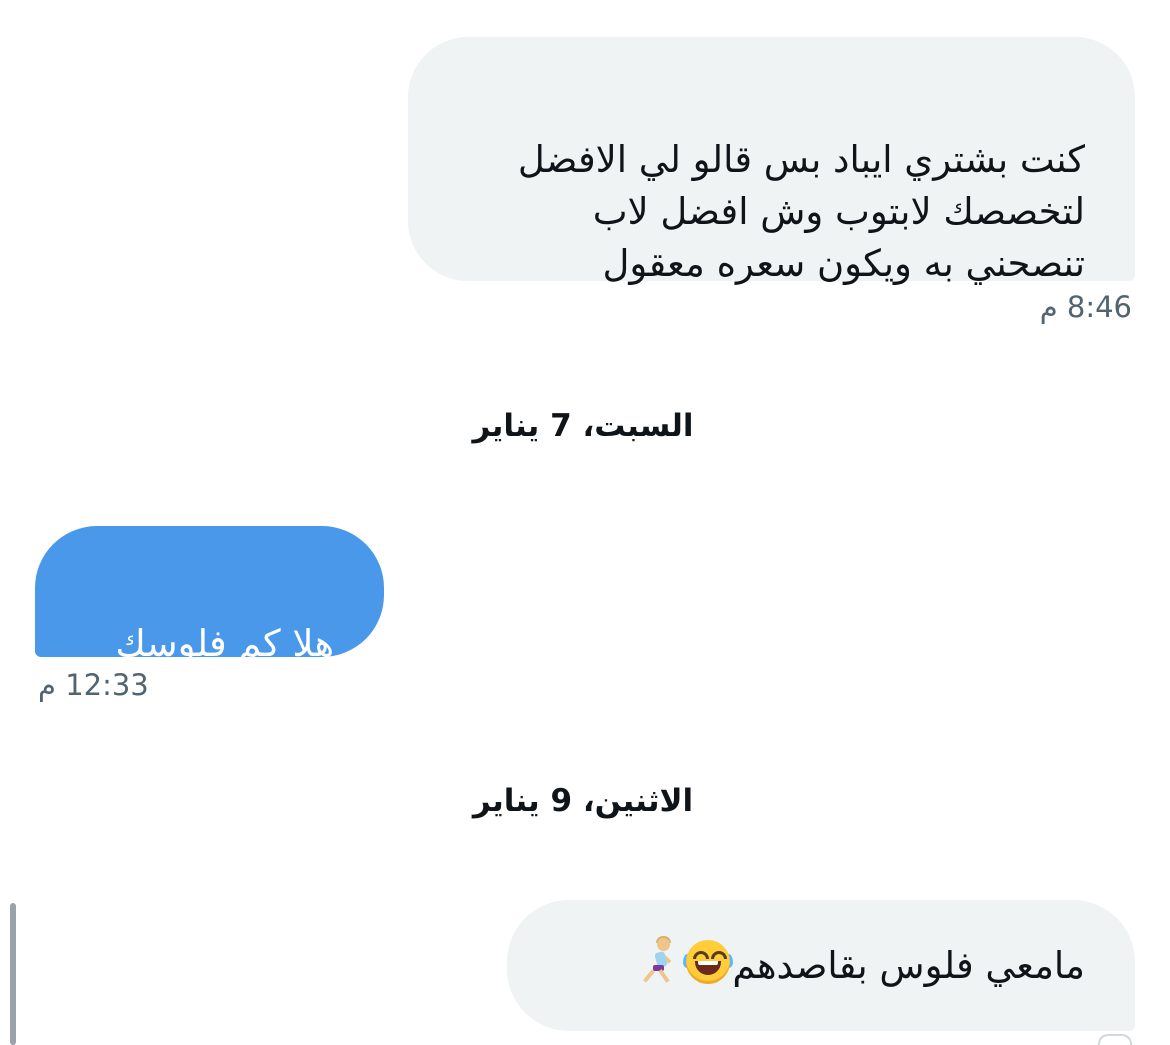 This screenshot has height=1045, width=1170. Describe the element at coordinates (13, 974) in the screenshot. I see `scrollbar-thumb` at that location.